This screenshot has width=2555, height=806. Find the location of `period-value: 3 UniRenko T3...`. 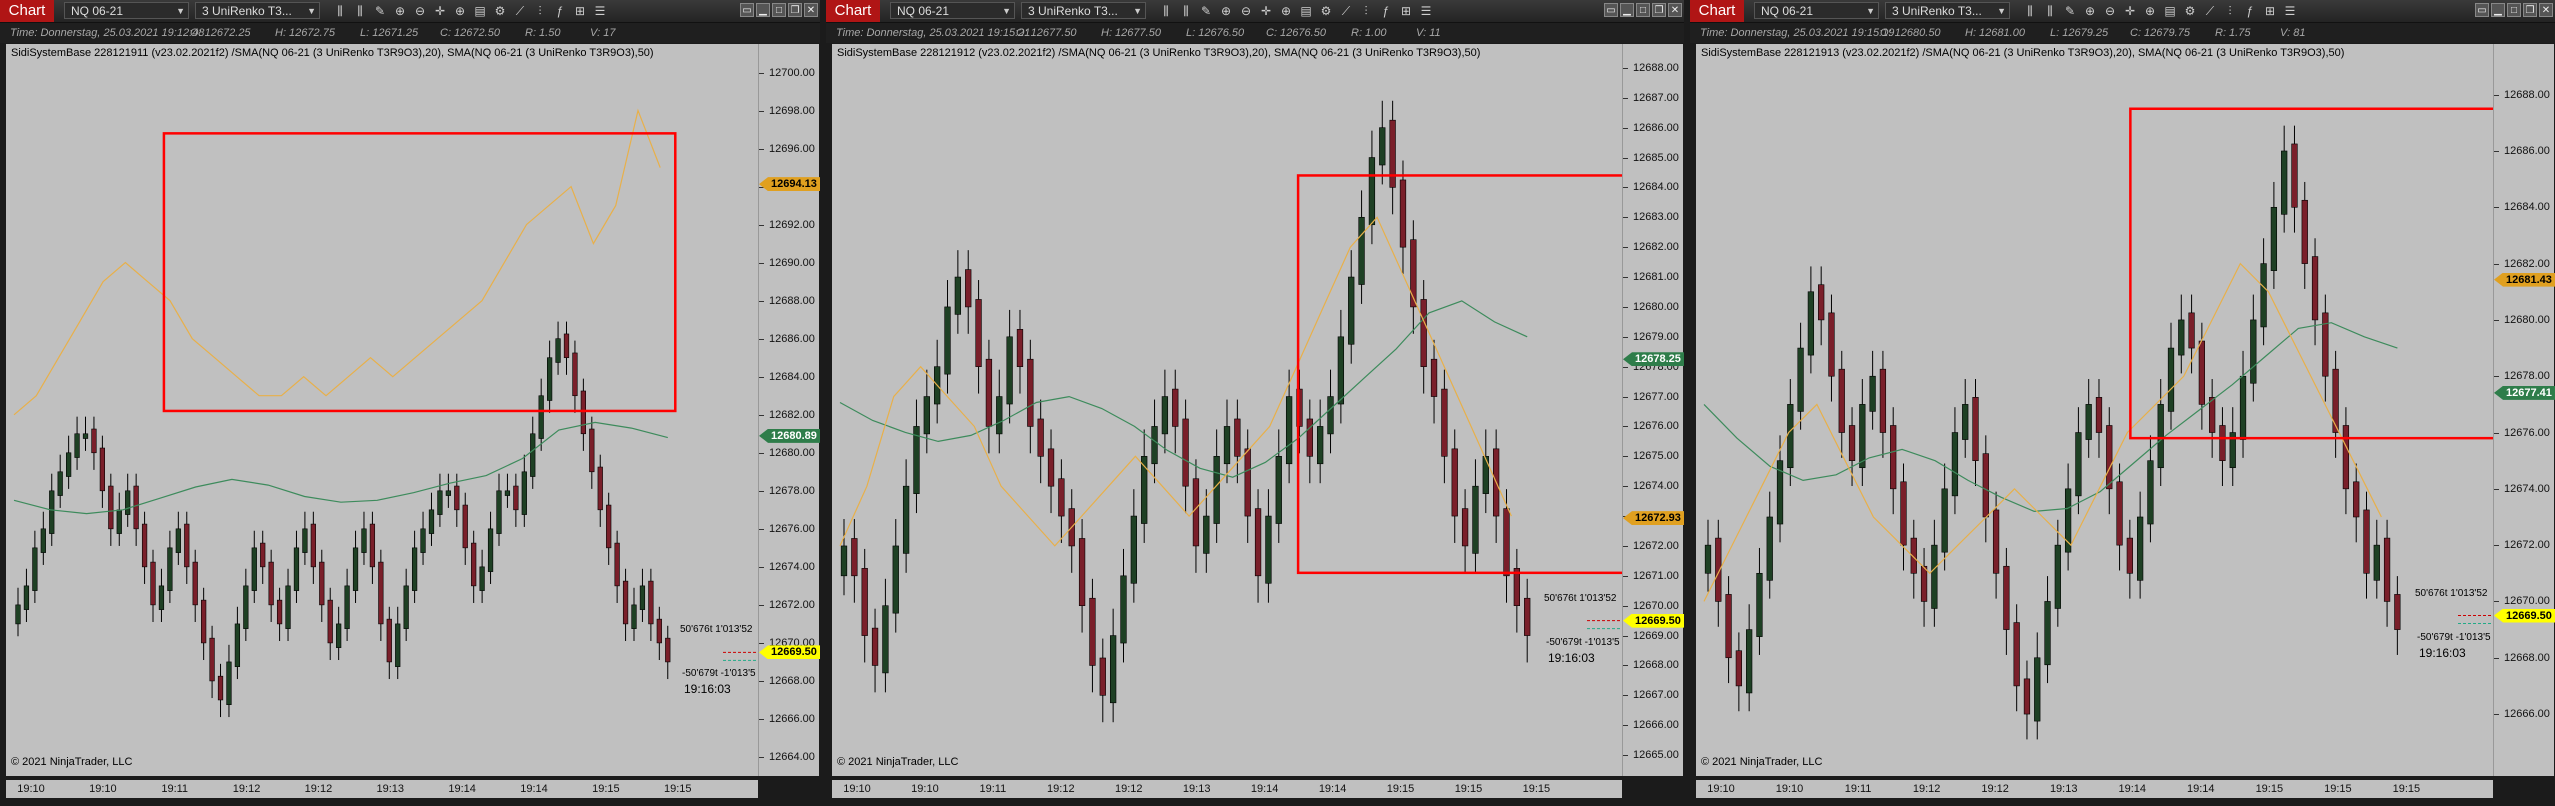

period-value: 3 UniRenko T3... is located at coordinates (247, 11).